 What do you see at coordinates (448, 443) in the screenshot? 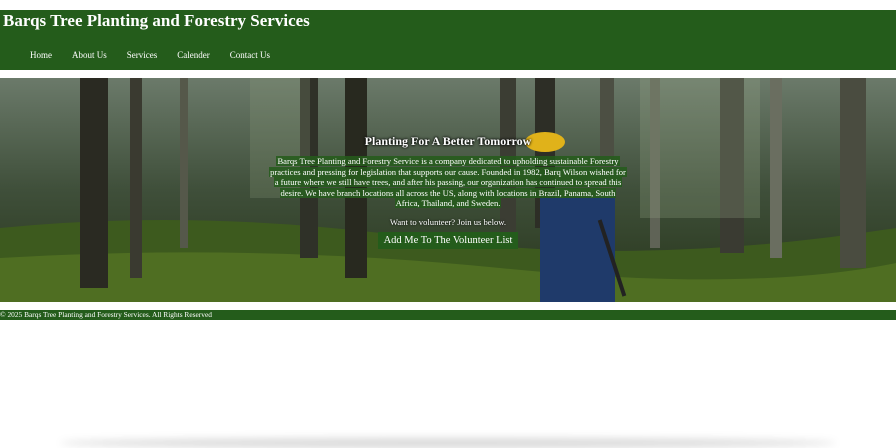
I see `window-shadow` at bounding box center [448, 443].